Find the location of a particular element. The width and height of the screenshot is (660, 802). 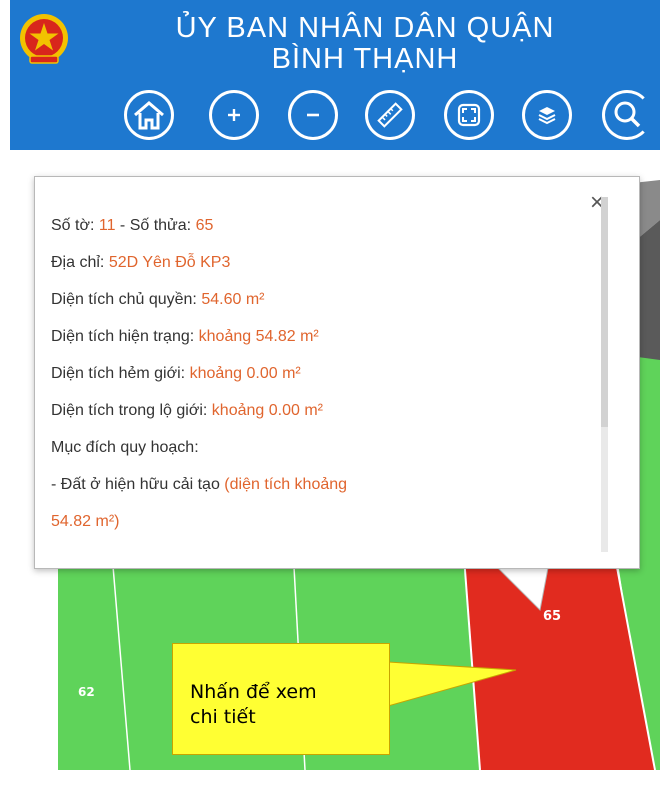

info-value: 54.60 m² is located at coordinates (233, 299).